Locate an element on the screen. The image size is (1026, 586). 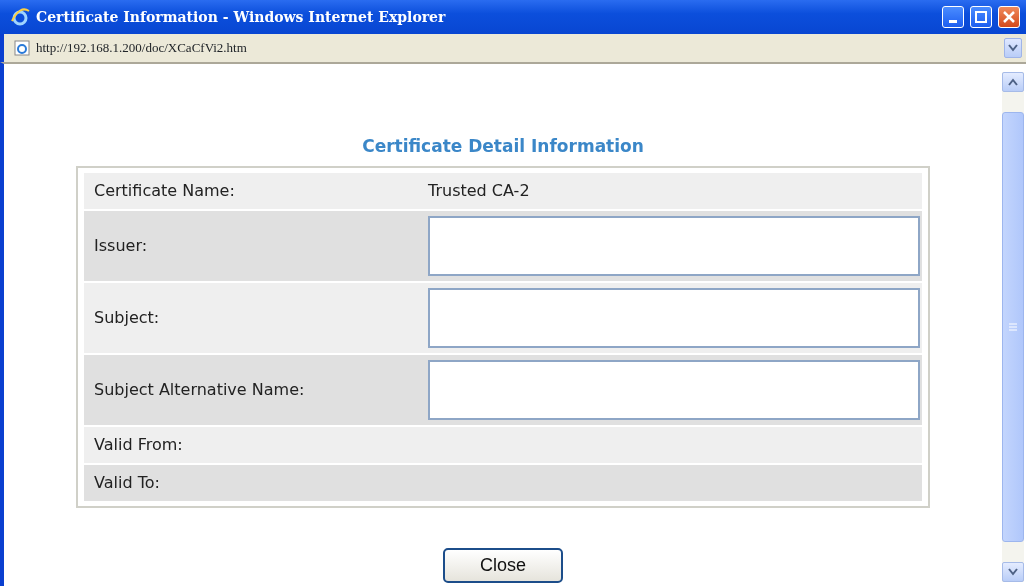
scroll-up-icon is located at coordinates (1013, 82).